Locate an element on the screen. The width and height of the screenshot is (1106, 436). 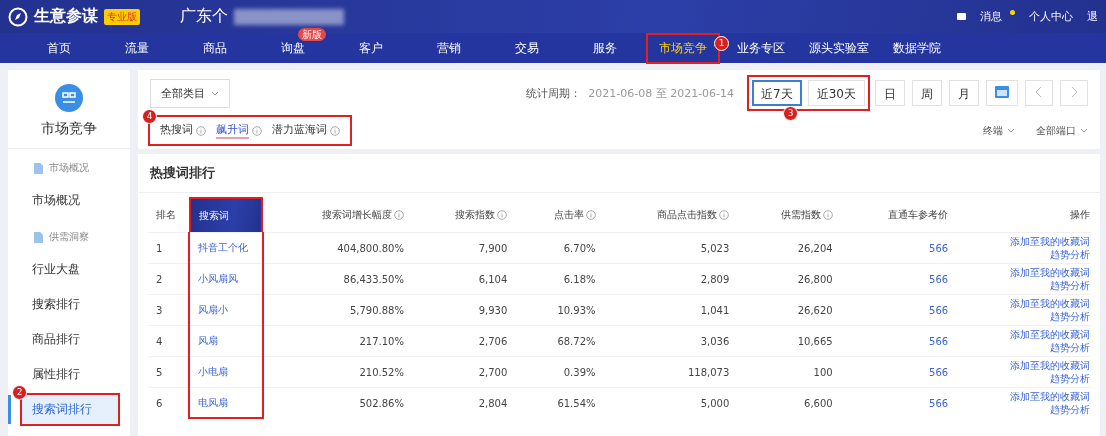
tab: 潜力蓝海词 is located at coordinates (299, 130).